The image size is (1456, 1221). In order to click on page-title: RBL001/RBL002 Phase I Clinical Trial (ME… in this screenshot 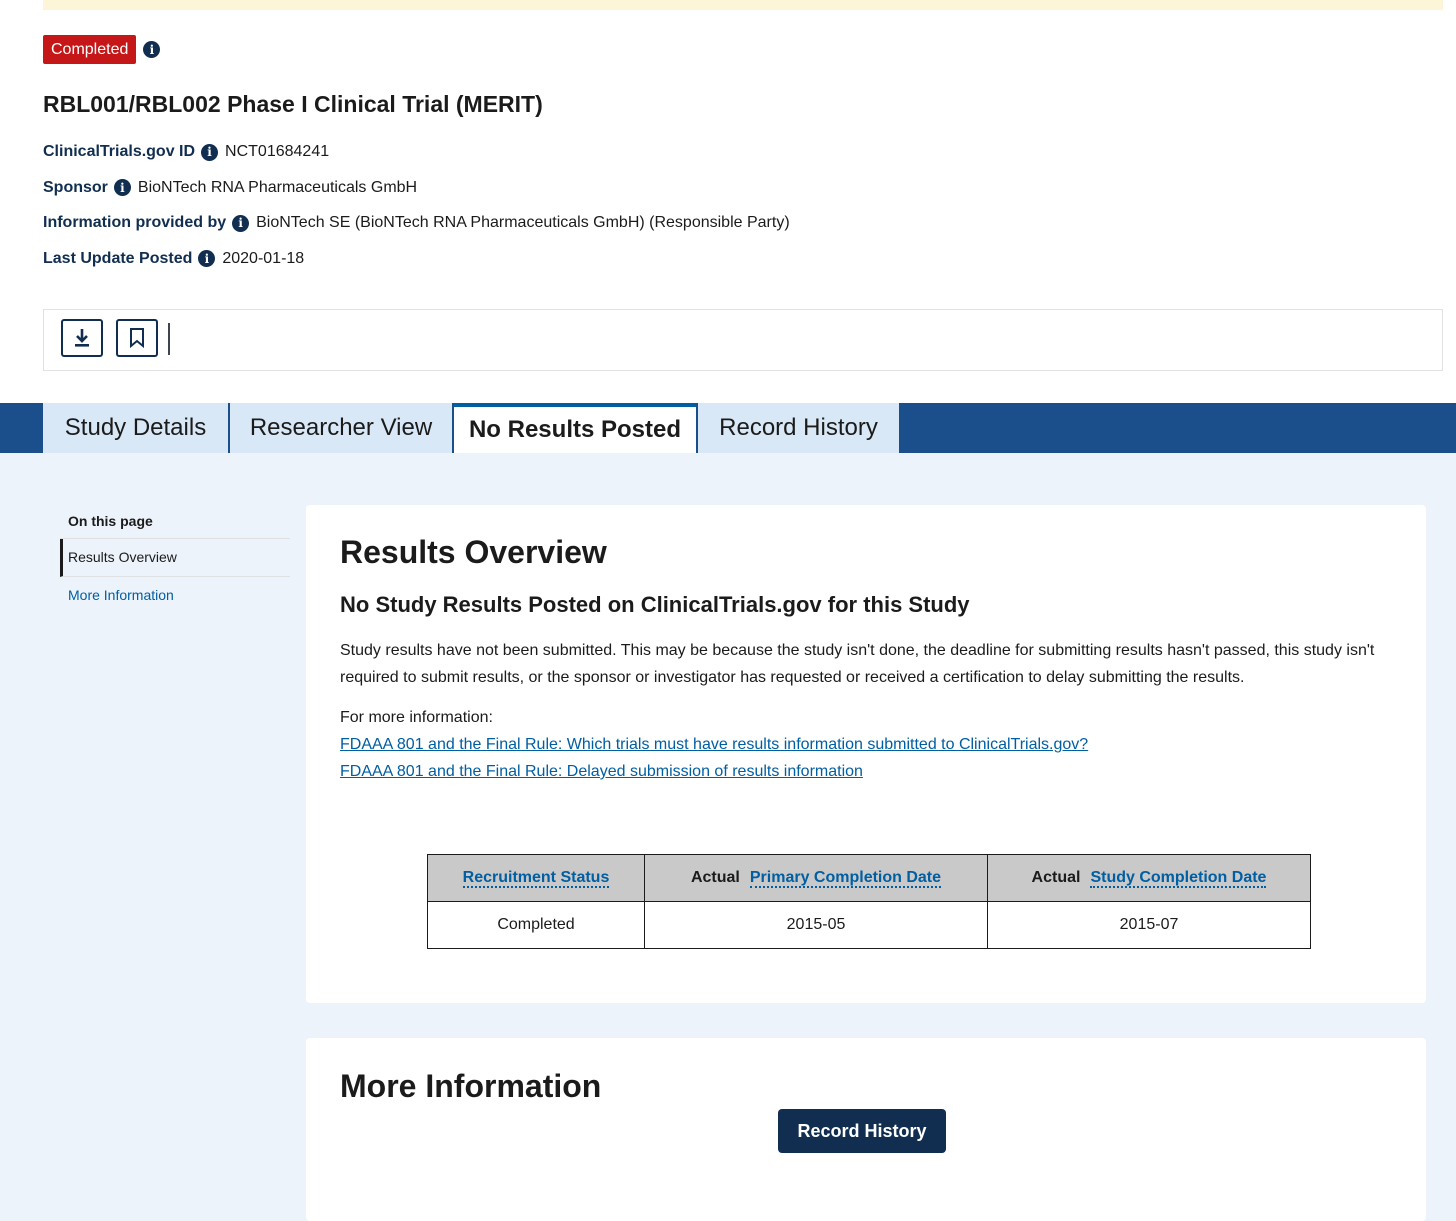, I will do `click(293, 104)`.